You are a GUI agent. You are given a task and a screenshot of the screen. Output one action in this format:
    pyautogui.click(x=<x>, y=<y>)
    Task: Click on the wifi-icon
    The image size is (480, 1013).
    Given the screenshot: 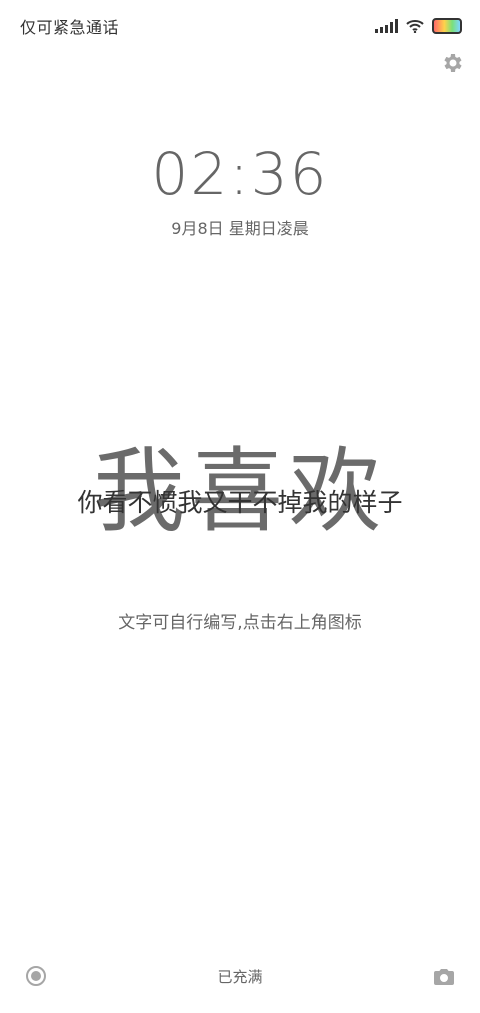 What is the action you would take?
    pyautogui.click(x=415, y=26)
    